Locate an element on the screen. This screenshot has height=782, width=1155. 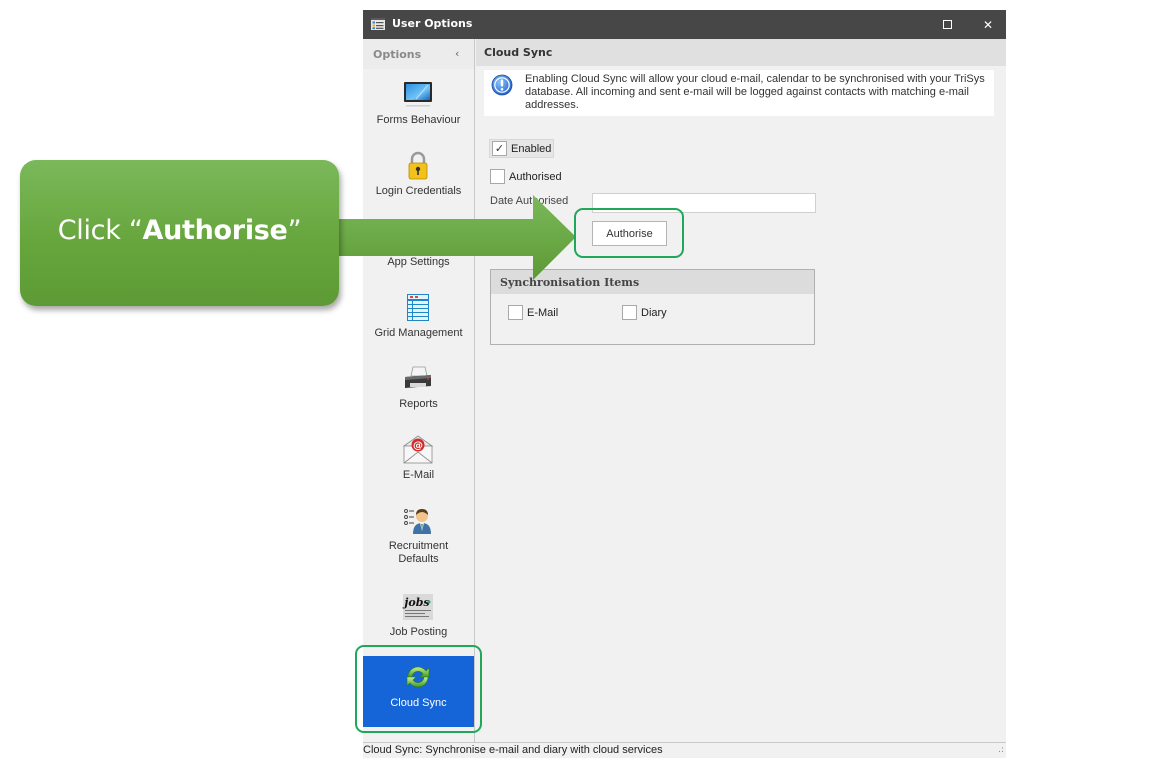
sidebar-item-label: Recruitment Defaults is located at coordinates (418, 552).